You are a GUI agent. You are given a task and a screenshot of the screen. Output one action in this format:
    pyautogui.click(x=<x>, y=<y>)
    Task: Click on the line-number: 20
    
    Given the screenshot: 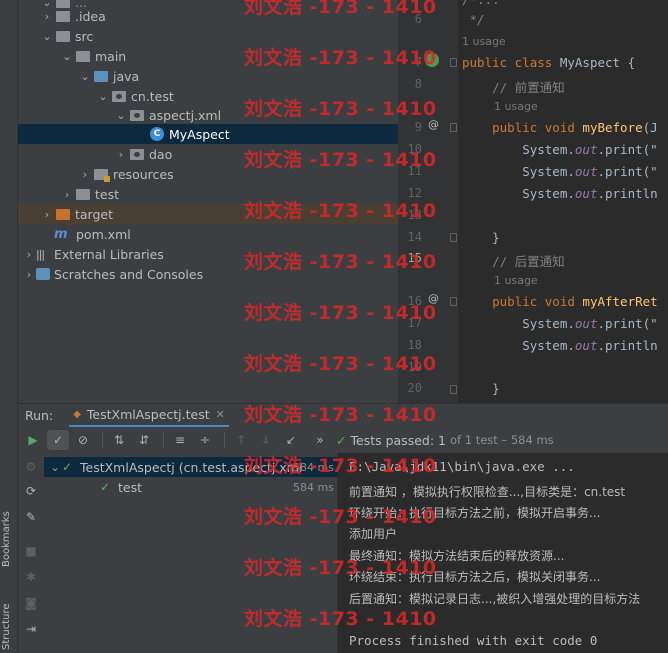 What is the action you would take?
    pyautogui.click(x=414, y=388)
    